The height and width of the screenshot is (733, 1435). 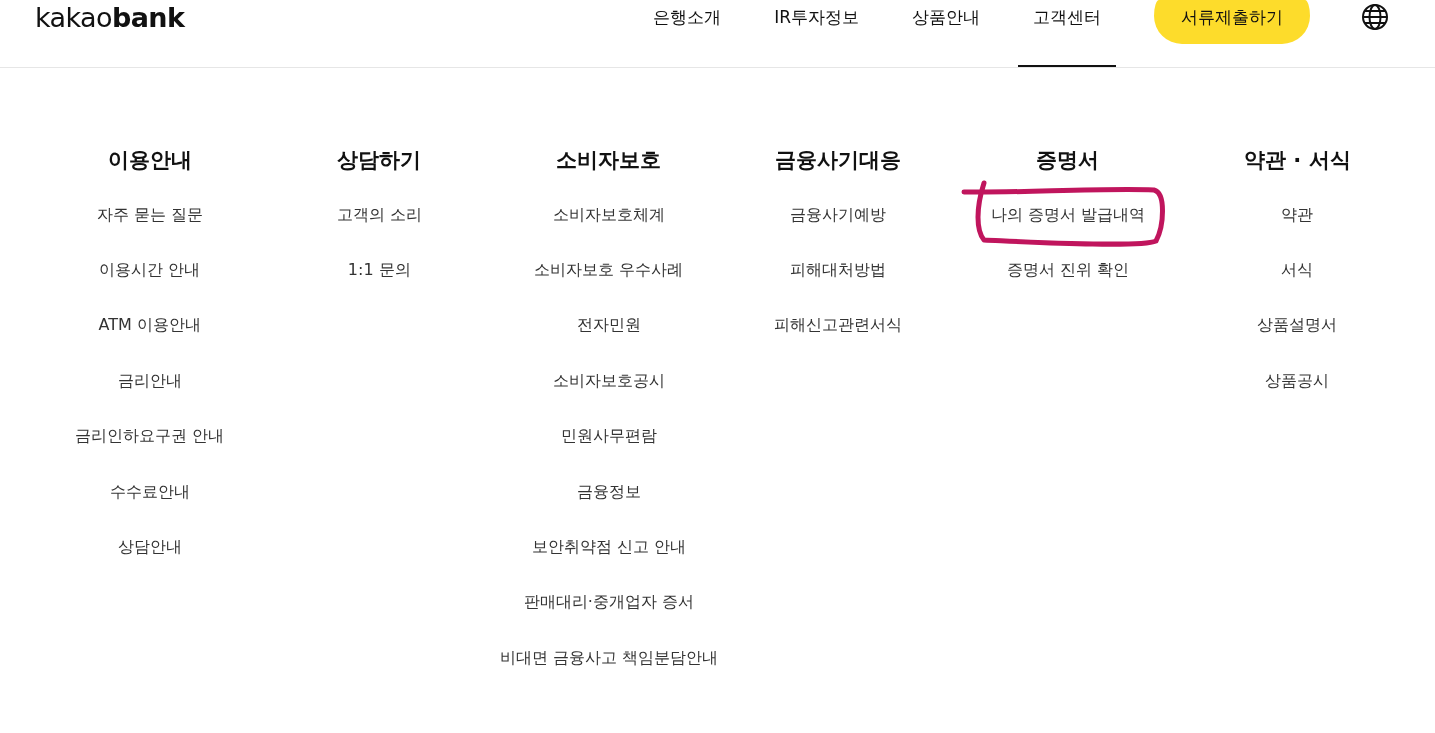 What do you see at coordinates (1067, 214) in the screenshot?
I see `menu-link: 나의 증명서 발급내역` at bounding box center [1067, 214].